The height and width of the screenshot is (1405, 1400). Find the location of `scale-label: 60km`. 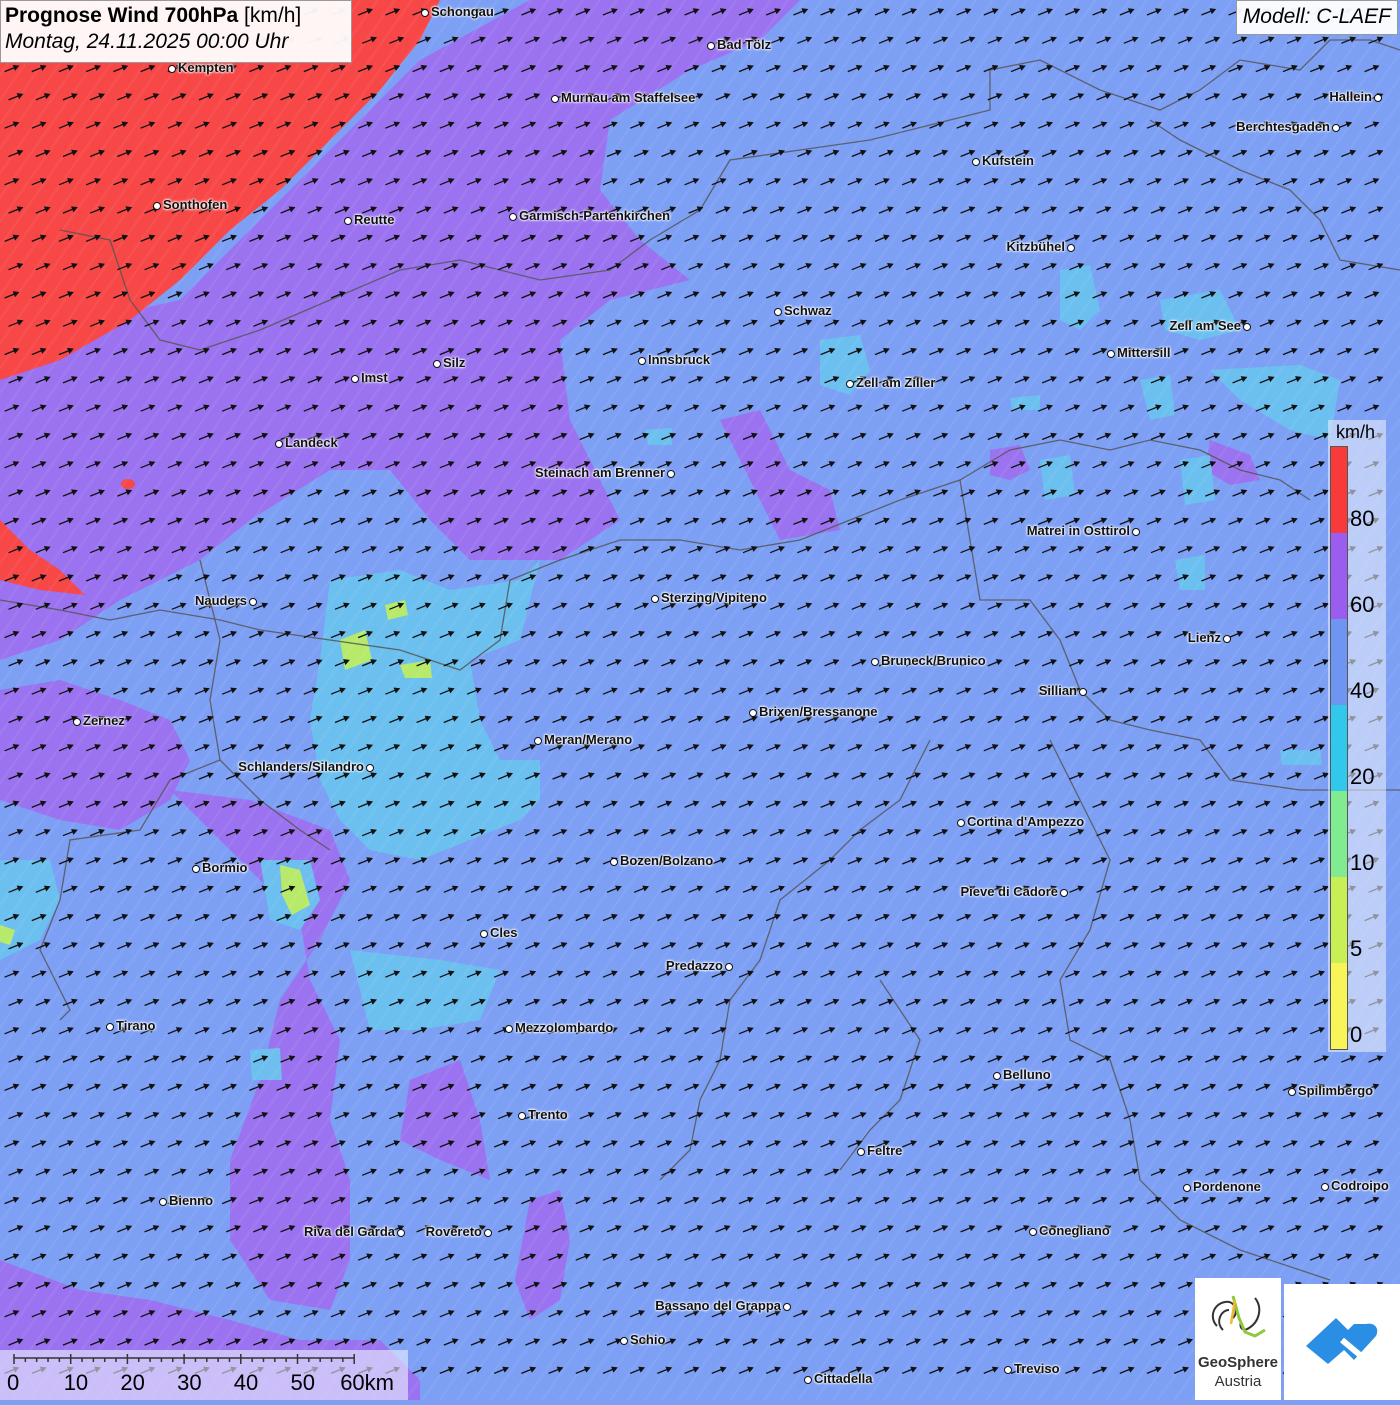

scale-label: 60km is located at coordinates (367, 1383).